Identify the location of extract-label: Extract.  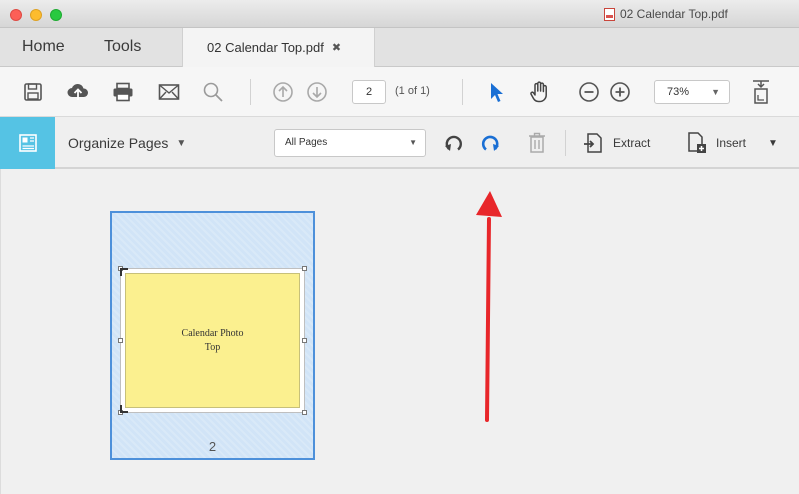
(631, 143).